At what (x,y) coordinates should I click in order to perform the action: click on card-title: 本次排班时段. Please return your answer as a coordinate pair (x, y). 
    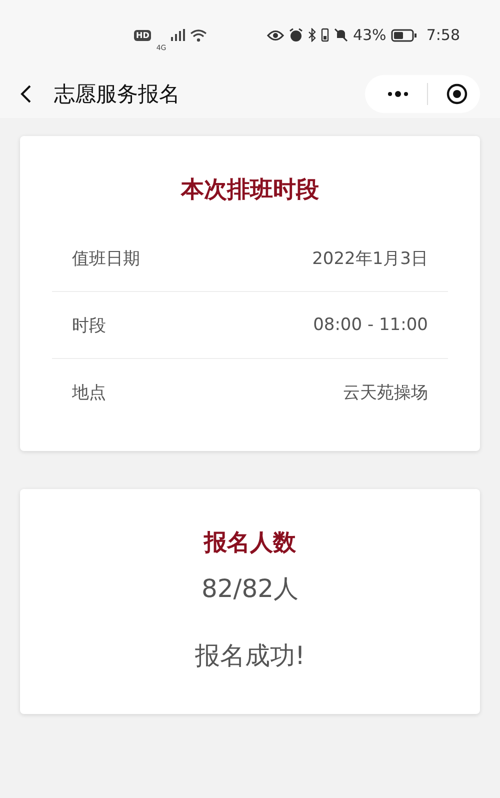
    Looking at the image, I should click on (250, 190).